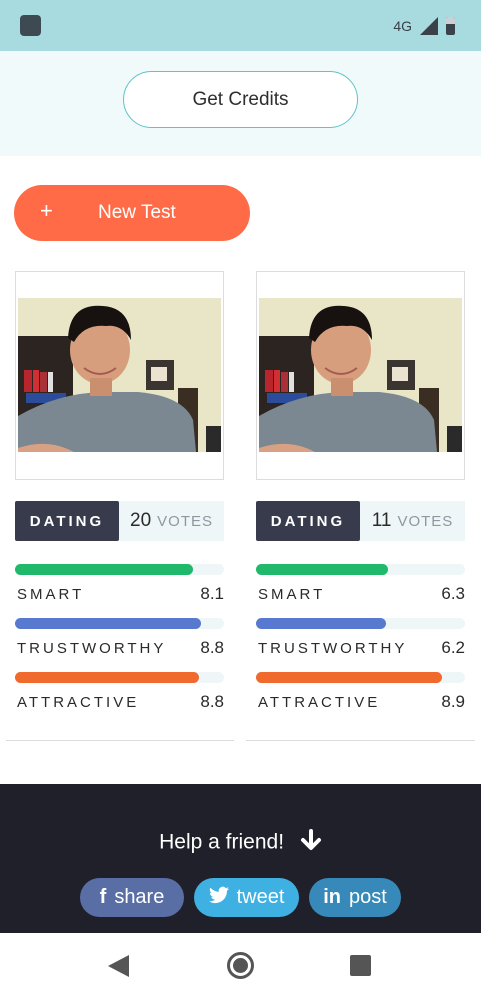 The width and height of the screenshot is (481, 1000). Describe the element at coordinates (222, 842) in the screenshot. I see `help-a-friend-text: Help a friend!` at that location.